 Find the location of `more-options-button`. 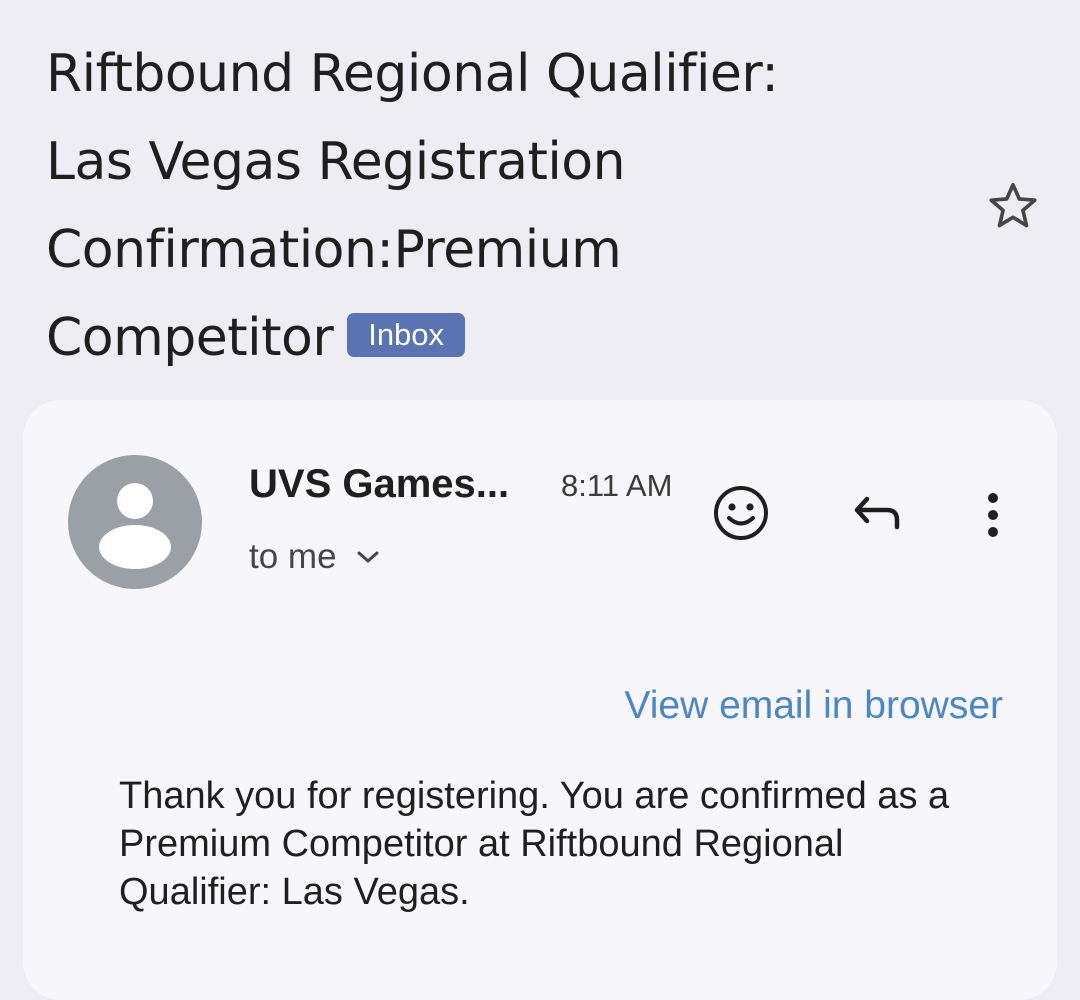

more-options-button is located at coordinates (993, 513).